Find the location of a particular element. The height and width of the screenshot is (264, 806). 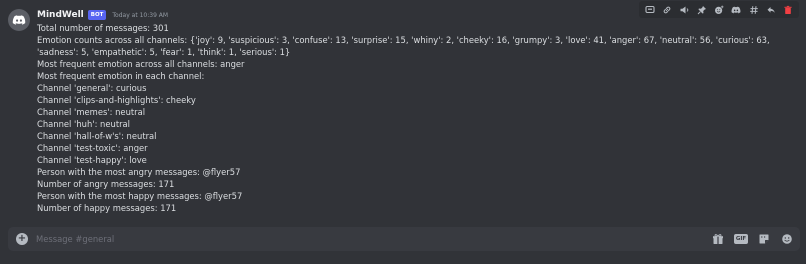

discord-icon is located at coordinates (736, 10).